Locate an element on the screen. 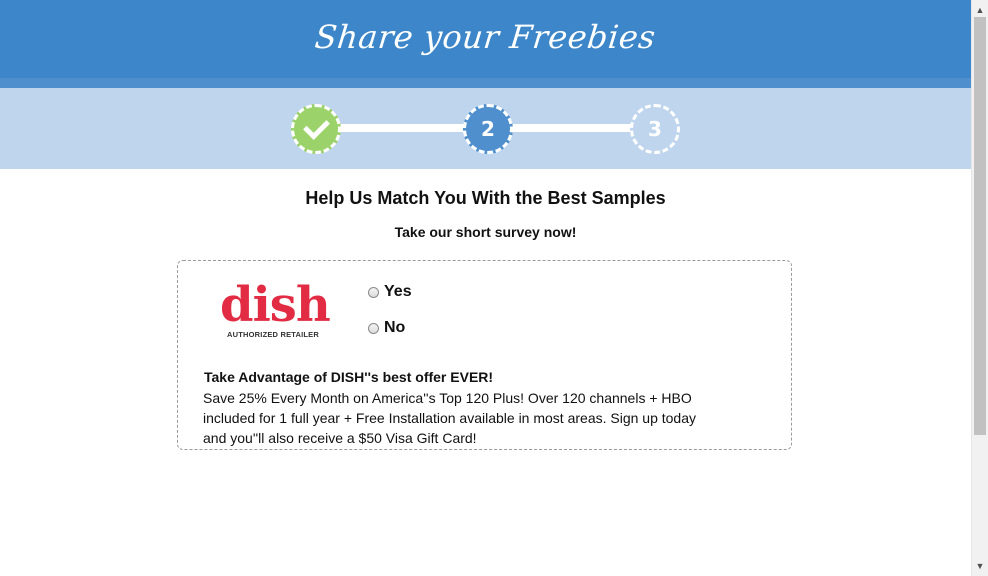 This screenshot has height=576, width=988. vertical-scrollbar: ▲ ▼ is located at coordinates (979, 288).